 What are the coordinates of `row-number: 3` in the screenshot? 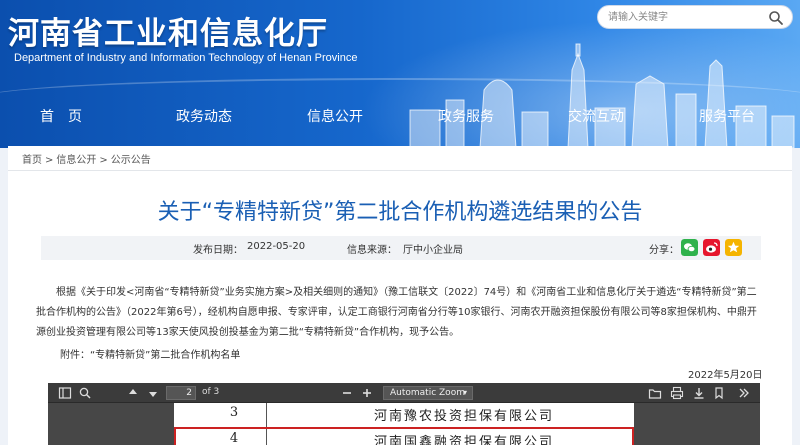 It's located at (234, 412).